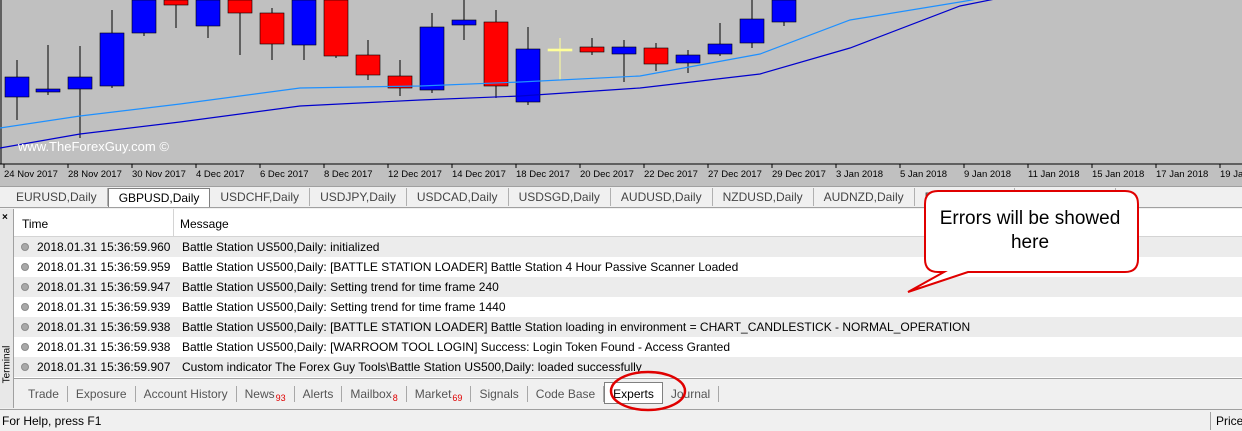 This screenshot has height=431, width=1242. Describe the element at coordinates (1065, 197) in the screenshot. I see `symbol-tab: XAUUSD,Daily` at that location.